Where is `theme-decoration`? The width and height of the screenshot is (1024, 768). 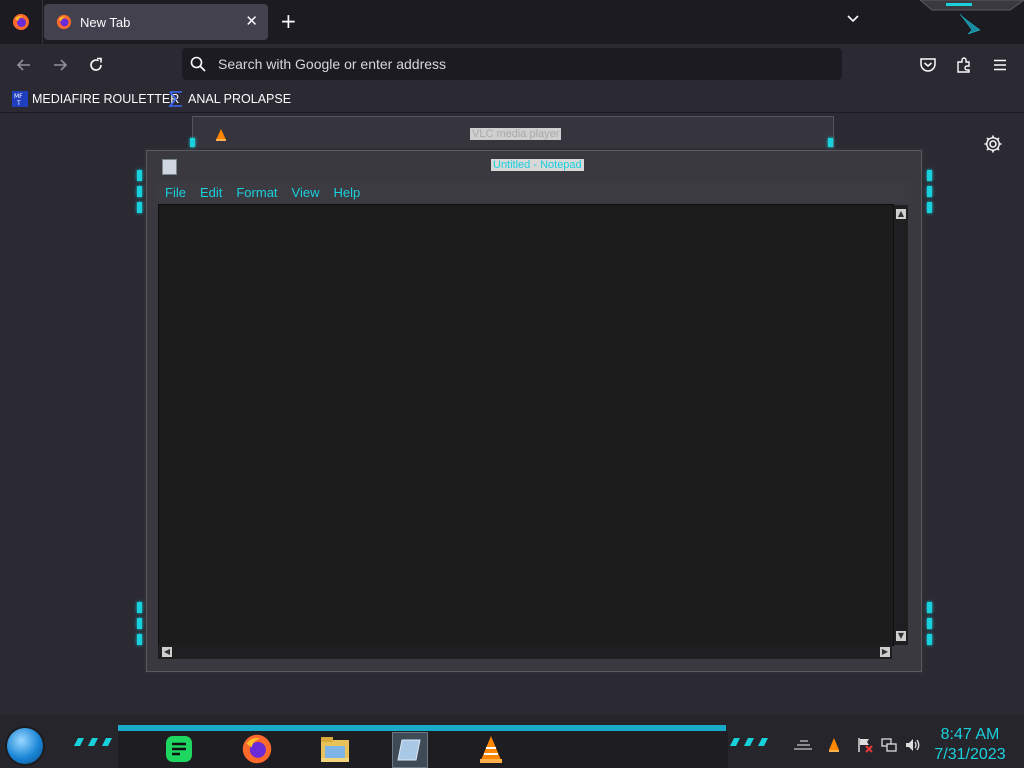 theme-decoration is located at coordinates (972, 17).